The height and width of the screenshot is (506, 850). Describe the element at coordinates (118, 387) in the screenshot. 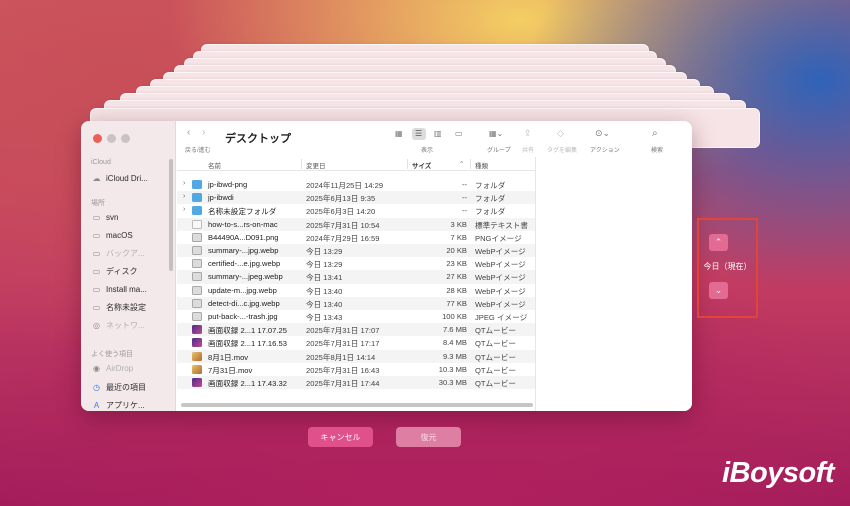

I see `sidebar-item-recent: ◷ 最近の項目` at that location.